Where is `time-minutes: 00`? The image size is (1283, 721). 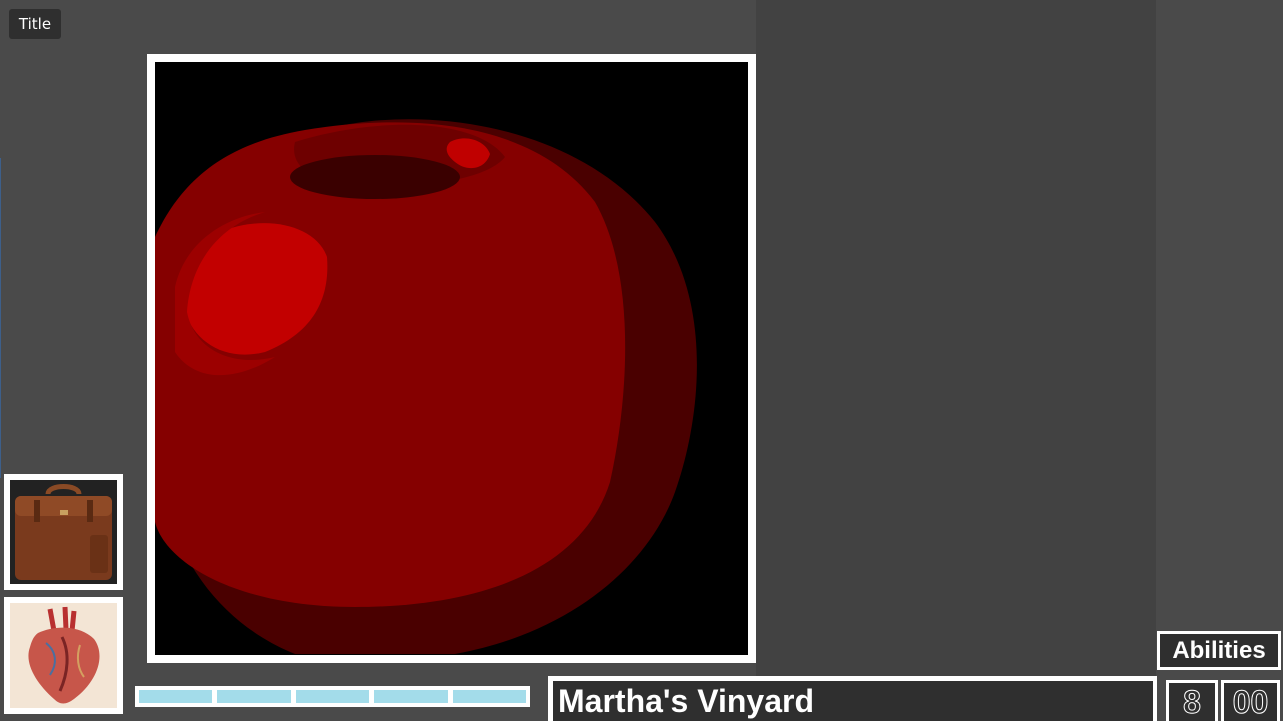 time-minutes: 00 is located at coordinates (1250, 700).